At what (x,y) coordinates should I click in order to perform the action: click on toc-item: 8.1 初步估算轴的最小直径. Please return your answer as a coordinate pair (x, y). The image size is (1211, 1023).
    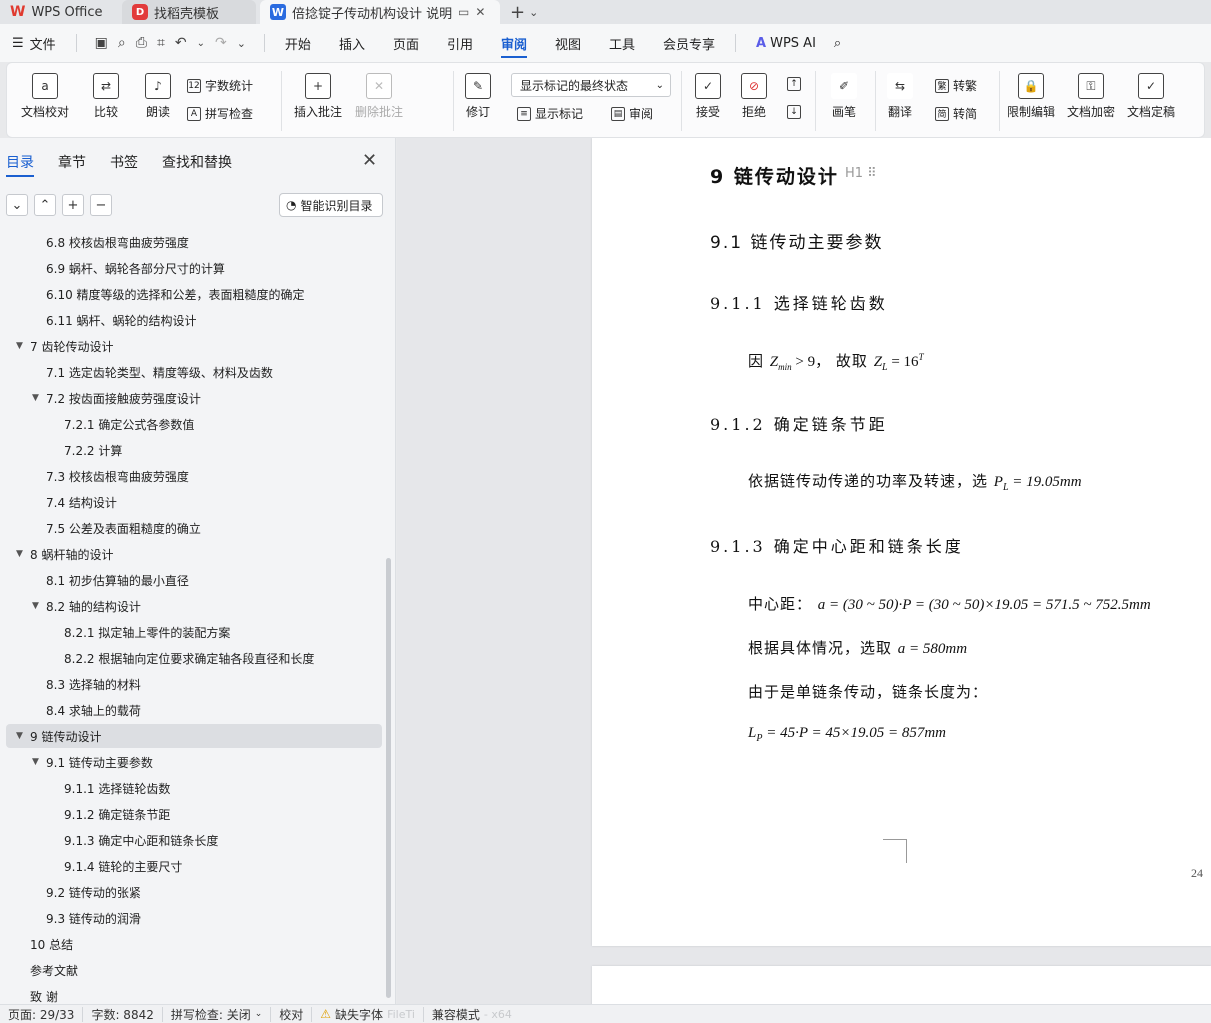
    Looking at the image, I should click on (194, 580).